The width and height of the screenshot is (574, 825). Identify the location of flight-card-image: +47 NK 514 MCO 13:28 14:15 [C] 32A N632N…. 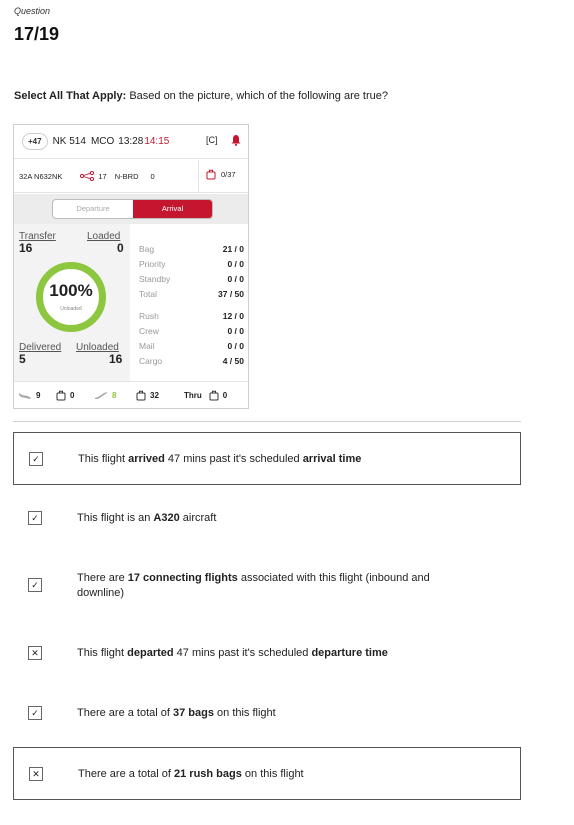
(131, 266).